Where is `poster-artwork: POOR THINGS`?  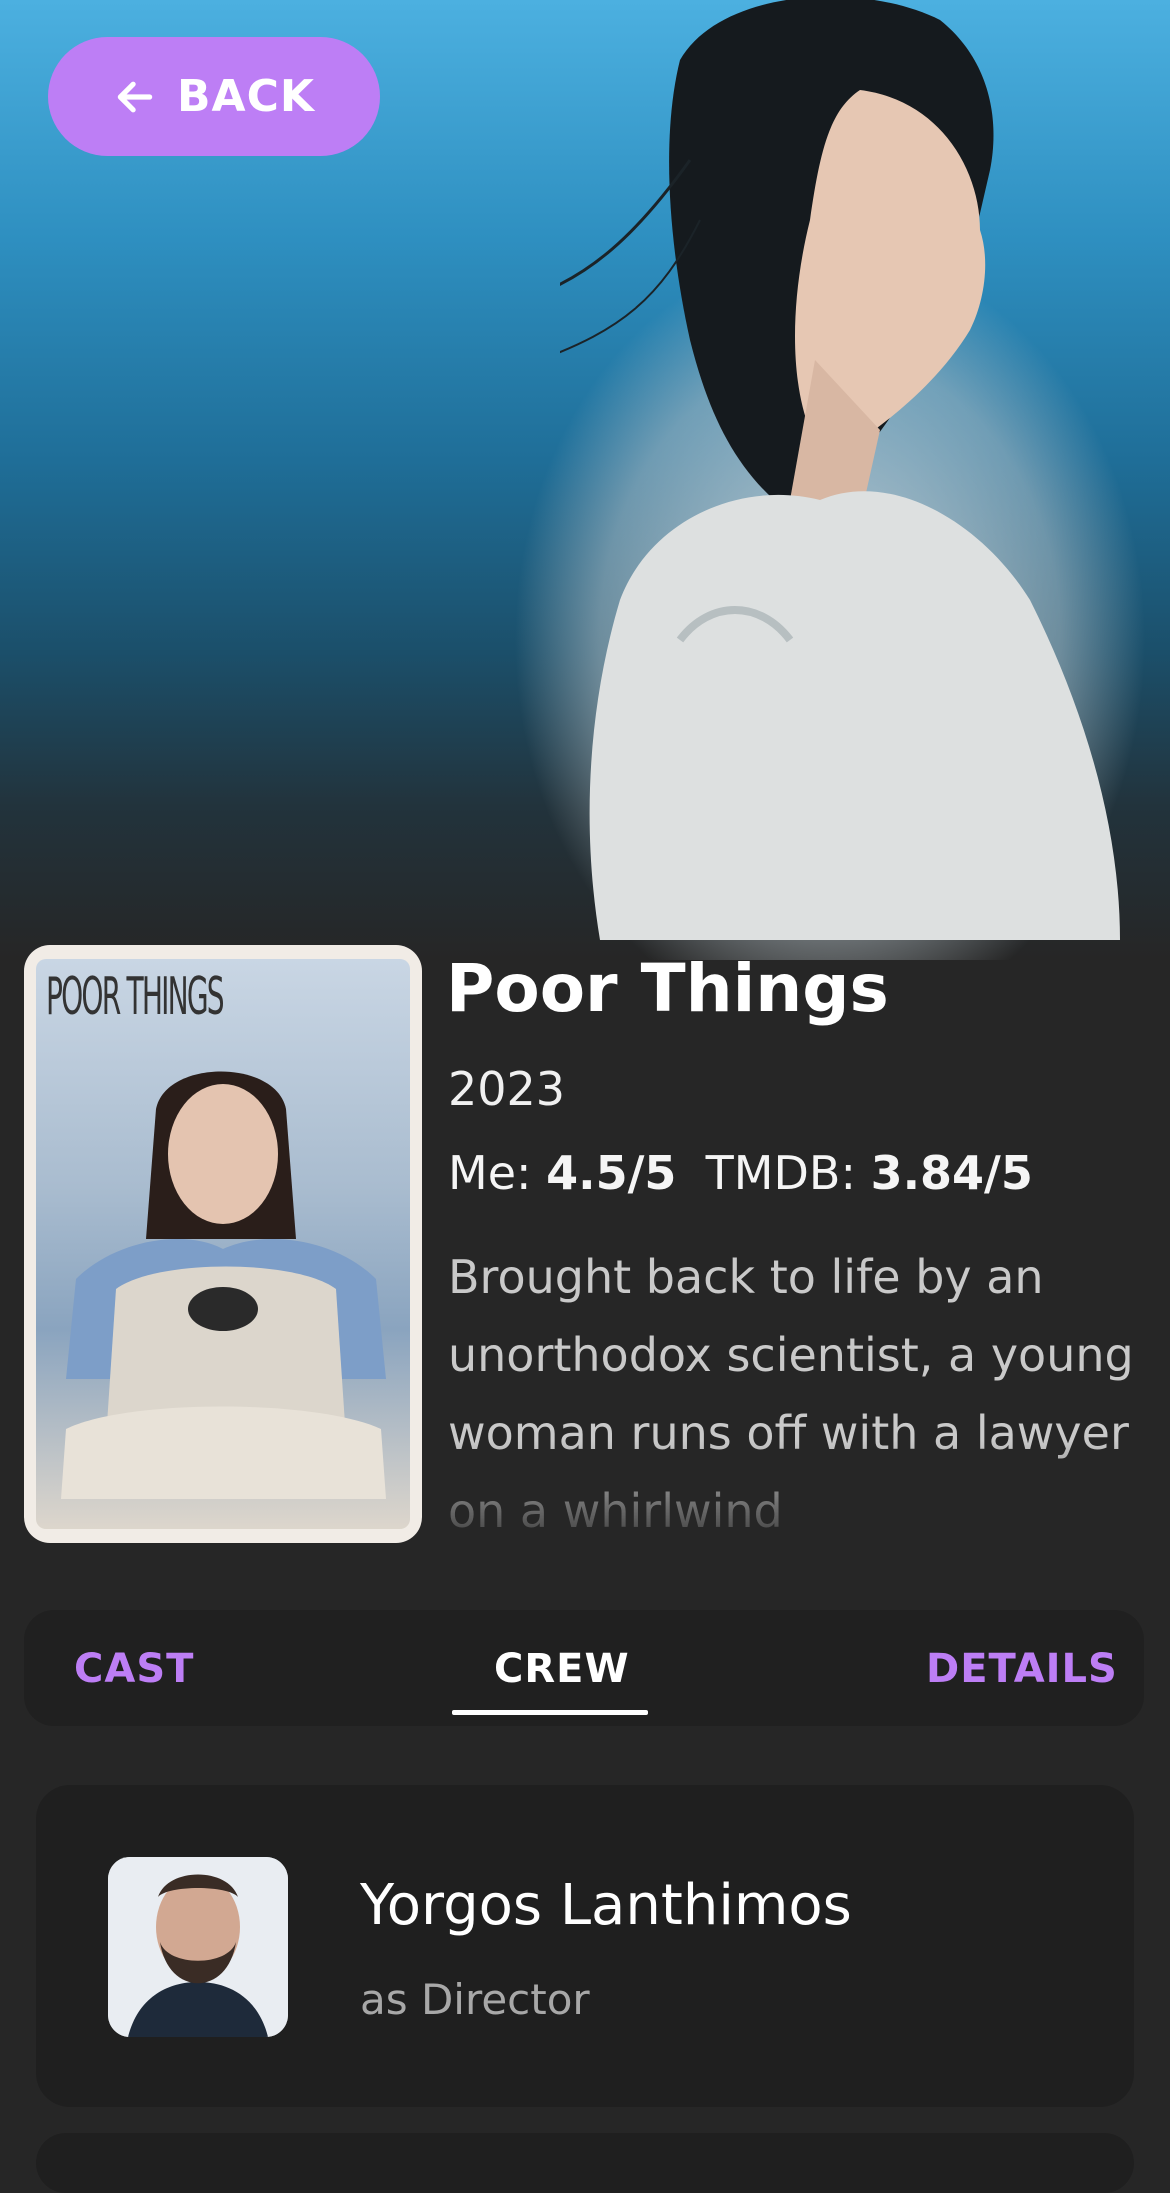
poster-artwork: POOR THINGS is located at coordinates (223, 1244).